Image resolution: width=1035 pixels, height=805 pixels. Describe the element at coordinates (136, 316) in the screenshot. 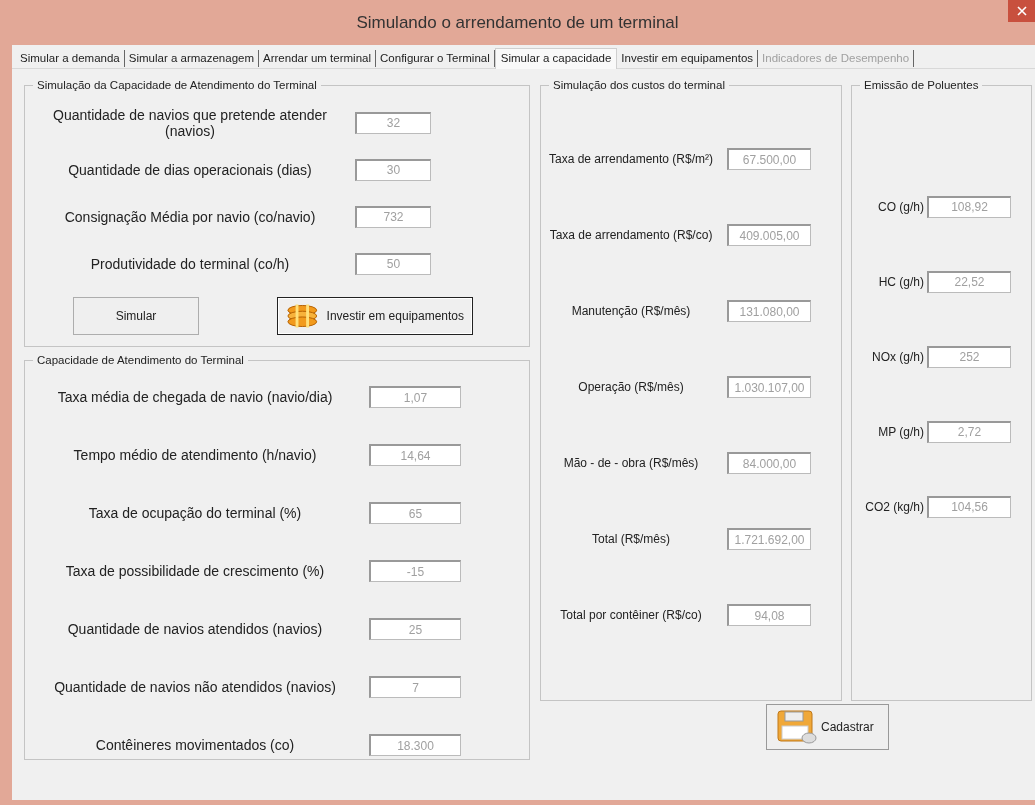

I see `simulate-button: Simular` at that location.